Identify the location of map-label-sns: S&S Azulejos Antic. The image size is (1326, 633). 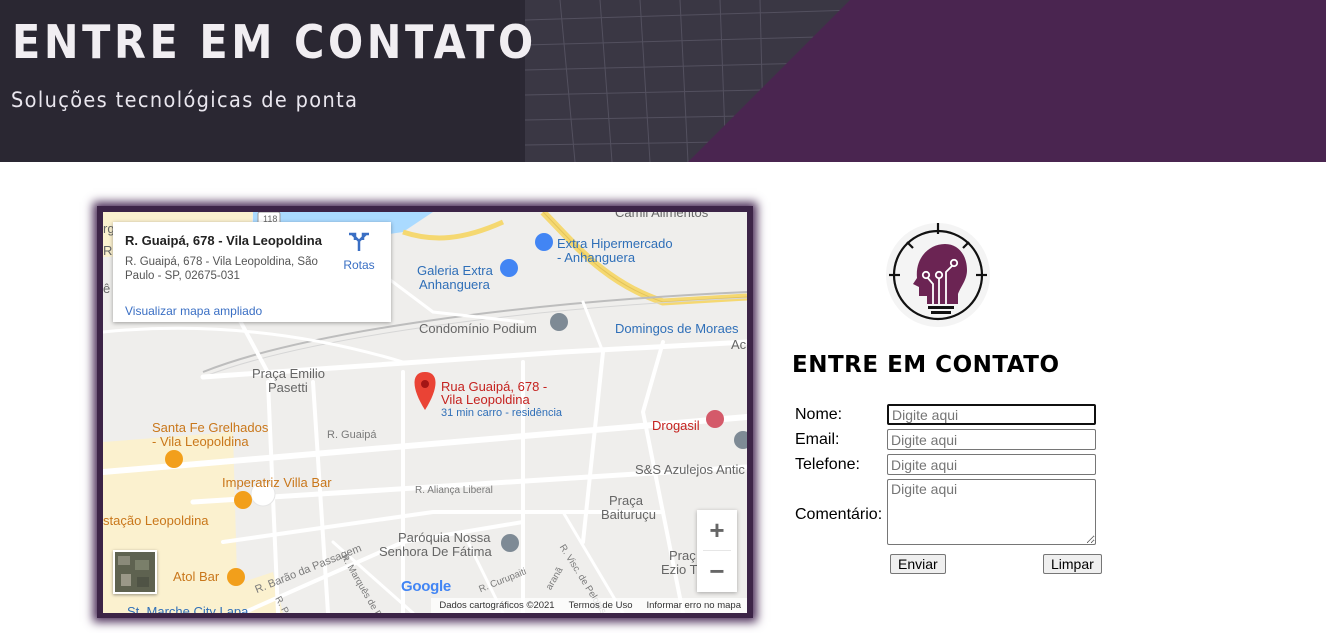
(690, 469).